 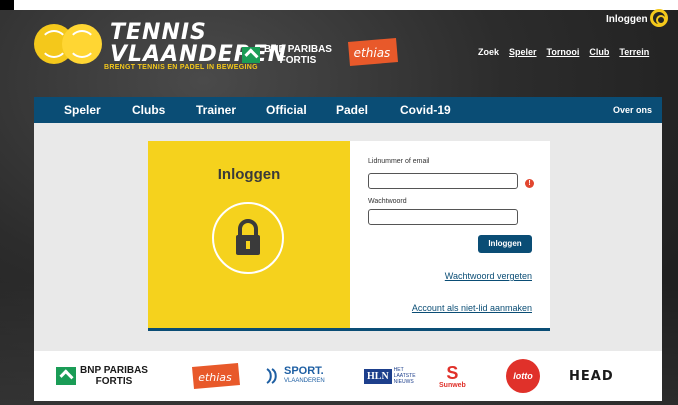 I want to click on sponsor-sport-vlaanderen: SPORT. VLAANDEREN, so click(x=294, y=376).